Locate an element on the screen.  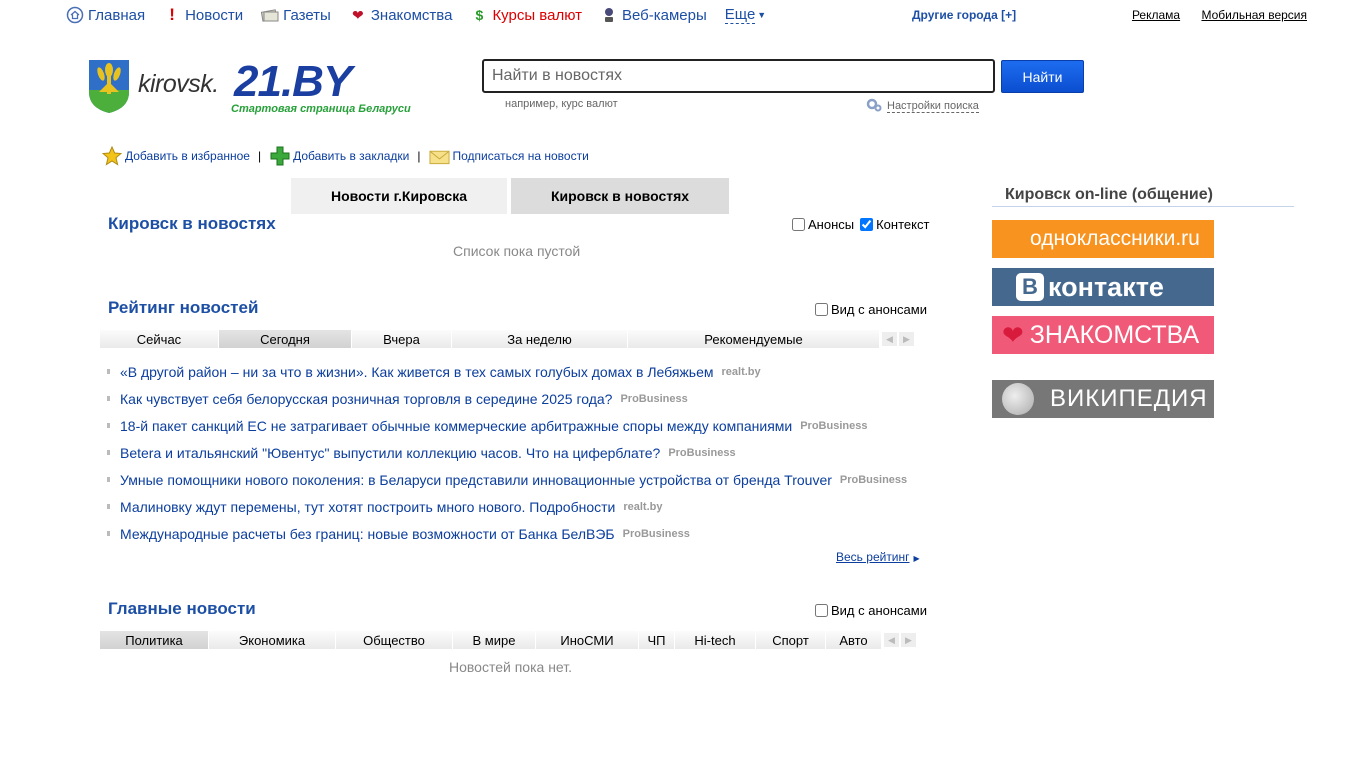
add-bookmarks-link: Добавить в закладки is located at coordinates (339, 155).